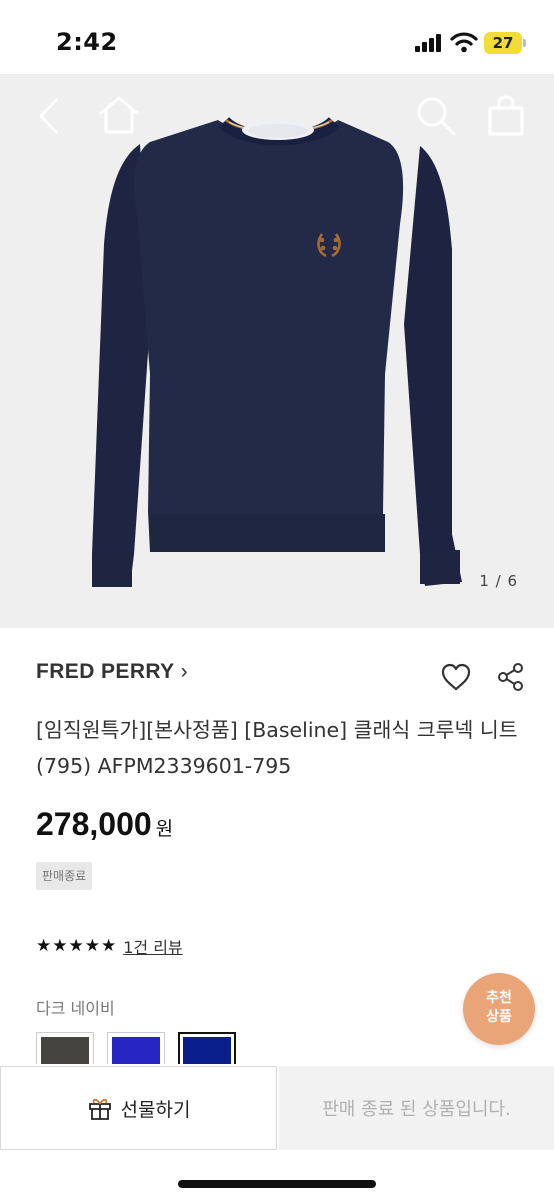 The image size is (554, 1200). I want to click on price-value: 278,000, so click(94, 824).